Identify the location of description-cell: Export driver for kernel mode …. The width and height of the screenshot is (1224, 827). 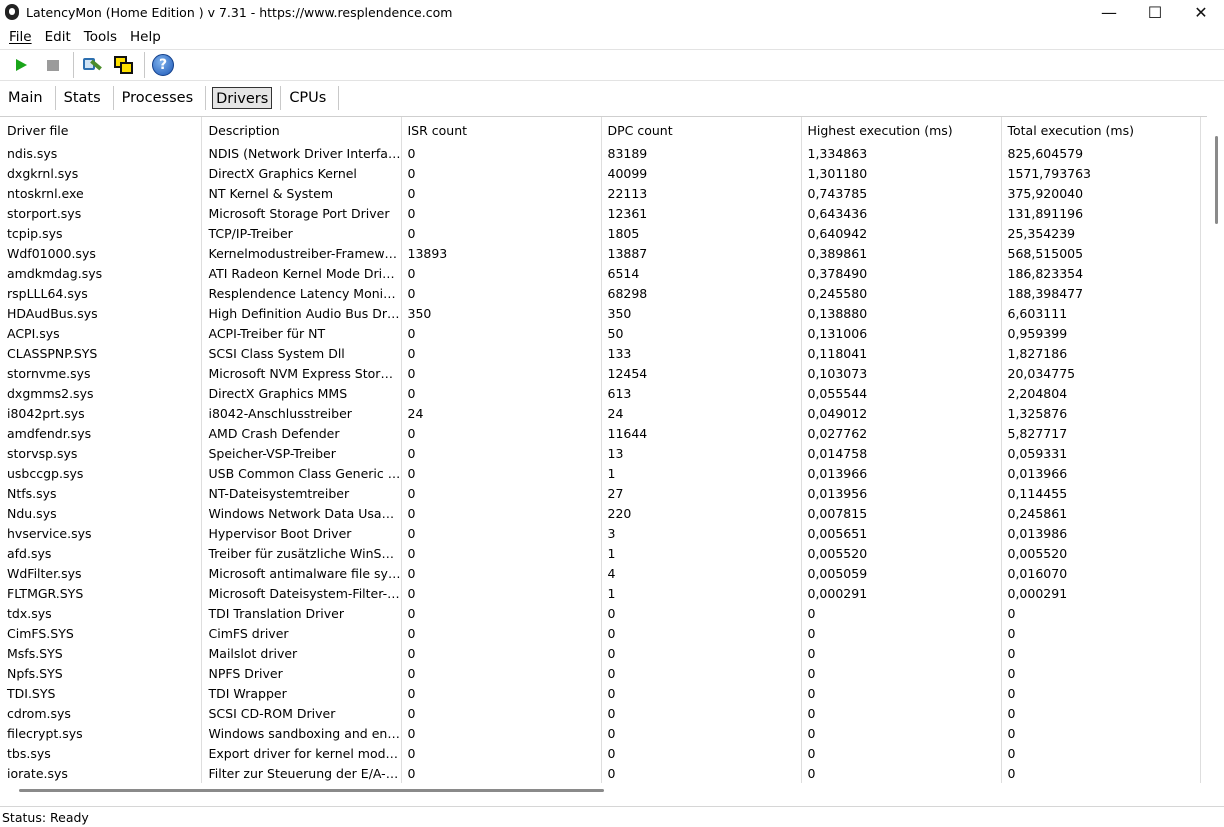
(301, 753).